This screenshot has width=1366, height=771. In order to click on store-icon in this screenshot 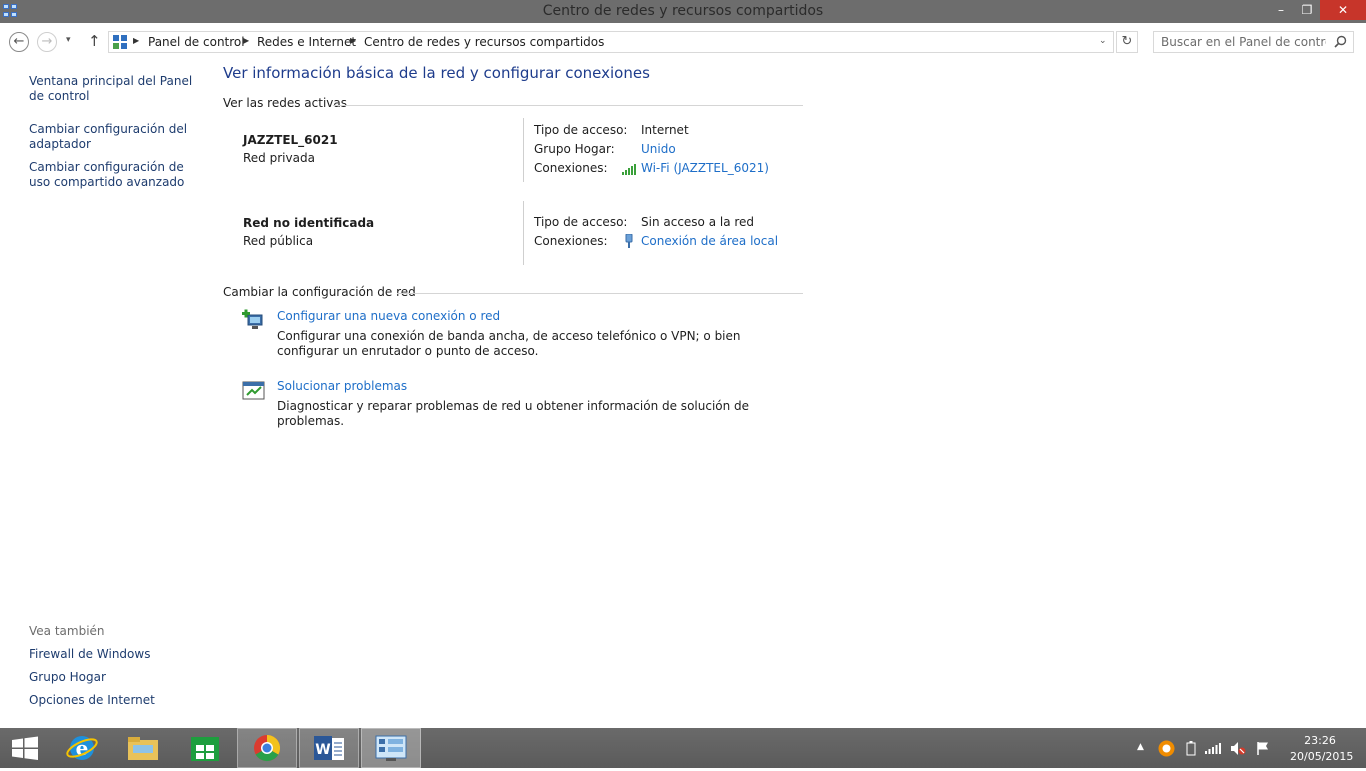, I will do `click(205, 749)`.